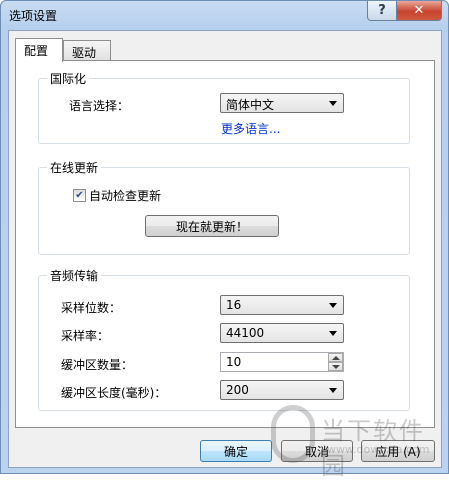 Image resolution: width=449 pixels, height=481 pixels. I want to click on buffer-length-select: 200, so click(282, 390).